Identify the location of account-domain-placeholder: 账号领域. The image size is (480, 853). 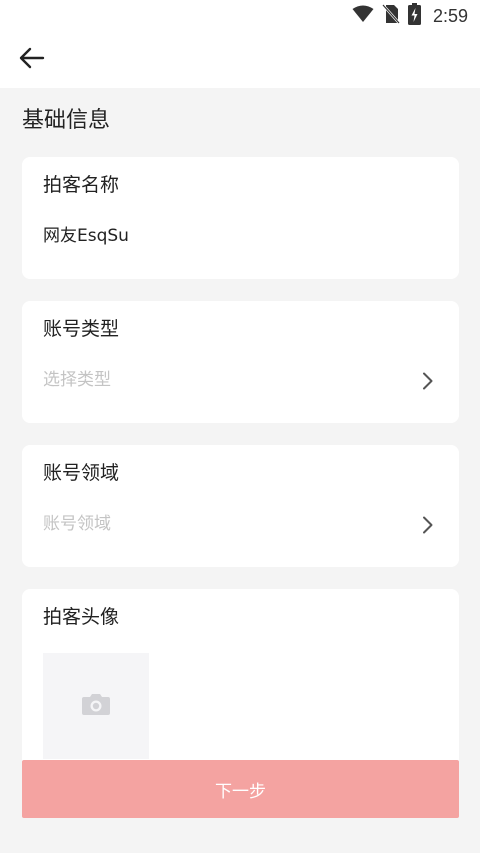
(77, 524).